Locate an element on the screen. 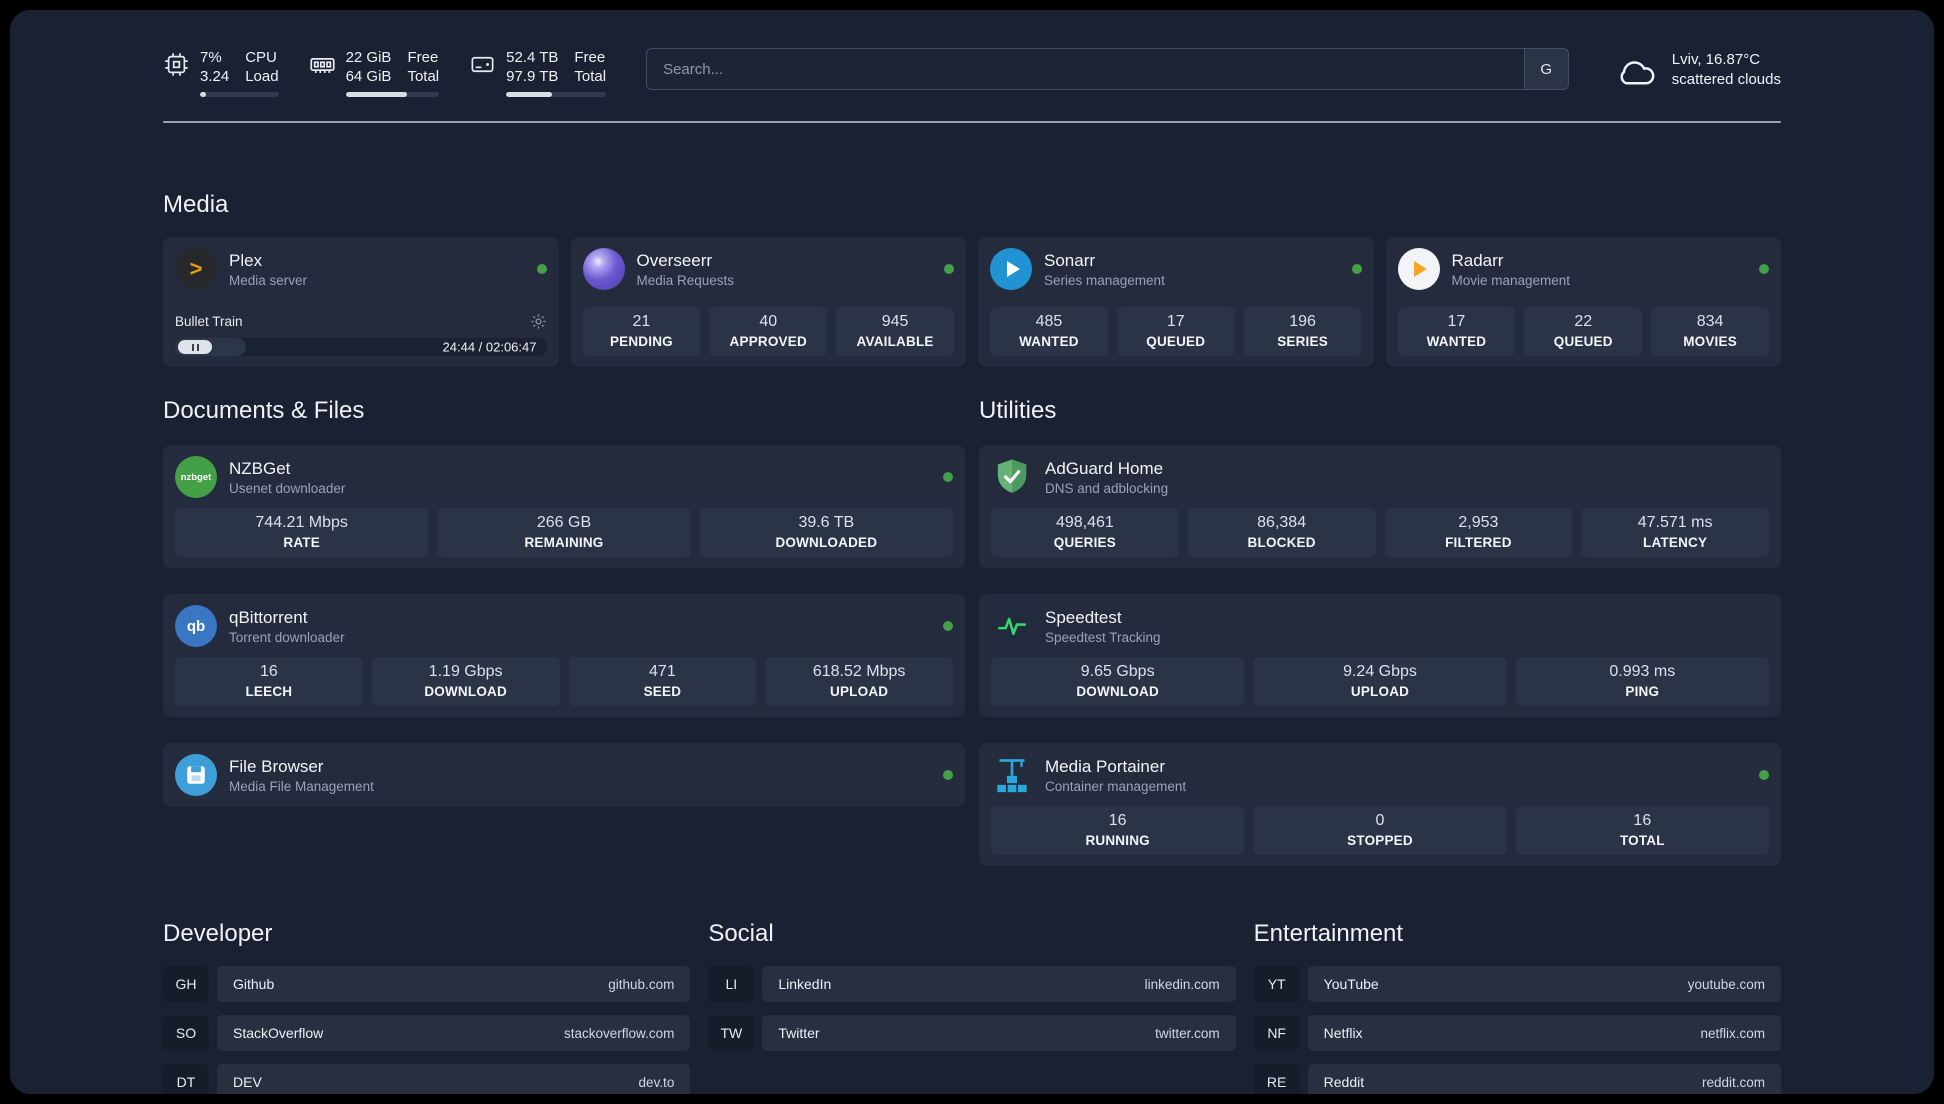 This screenshot has height=1104, width=1944. cpu-icon is located at coordinates (176, 64).